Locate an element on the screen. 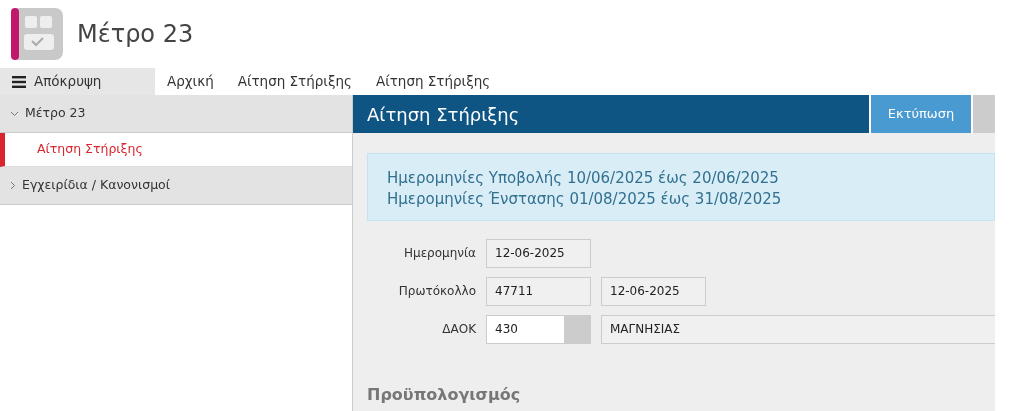 The width and height of the screenshot is (1024, 411). tab: Αρχική is located at coordinates (190, 81).